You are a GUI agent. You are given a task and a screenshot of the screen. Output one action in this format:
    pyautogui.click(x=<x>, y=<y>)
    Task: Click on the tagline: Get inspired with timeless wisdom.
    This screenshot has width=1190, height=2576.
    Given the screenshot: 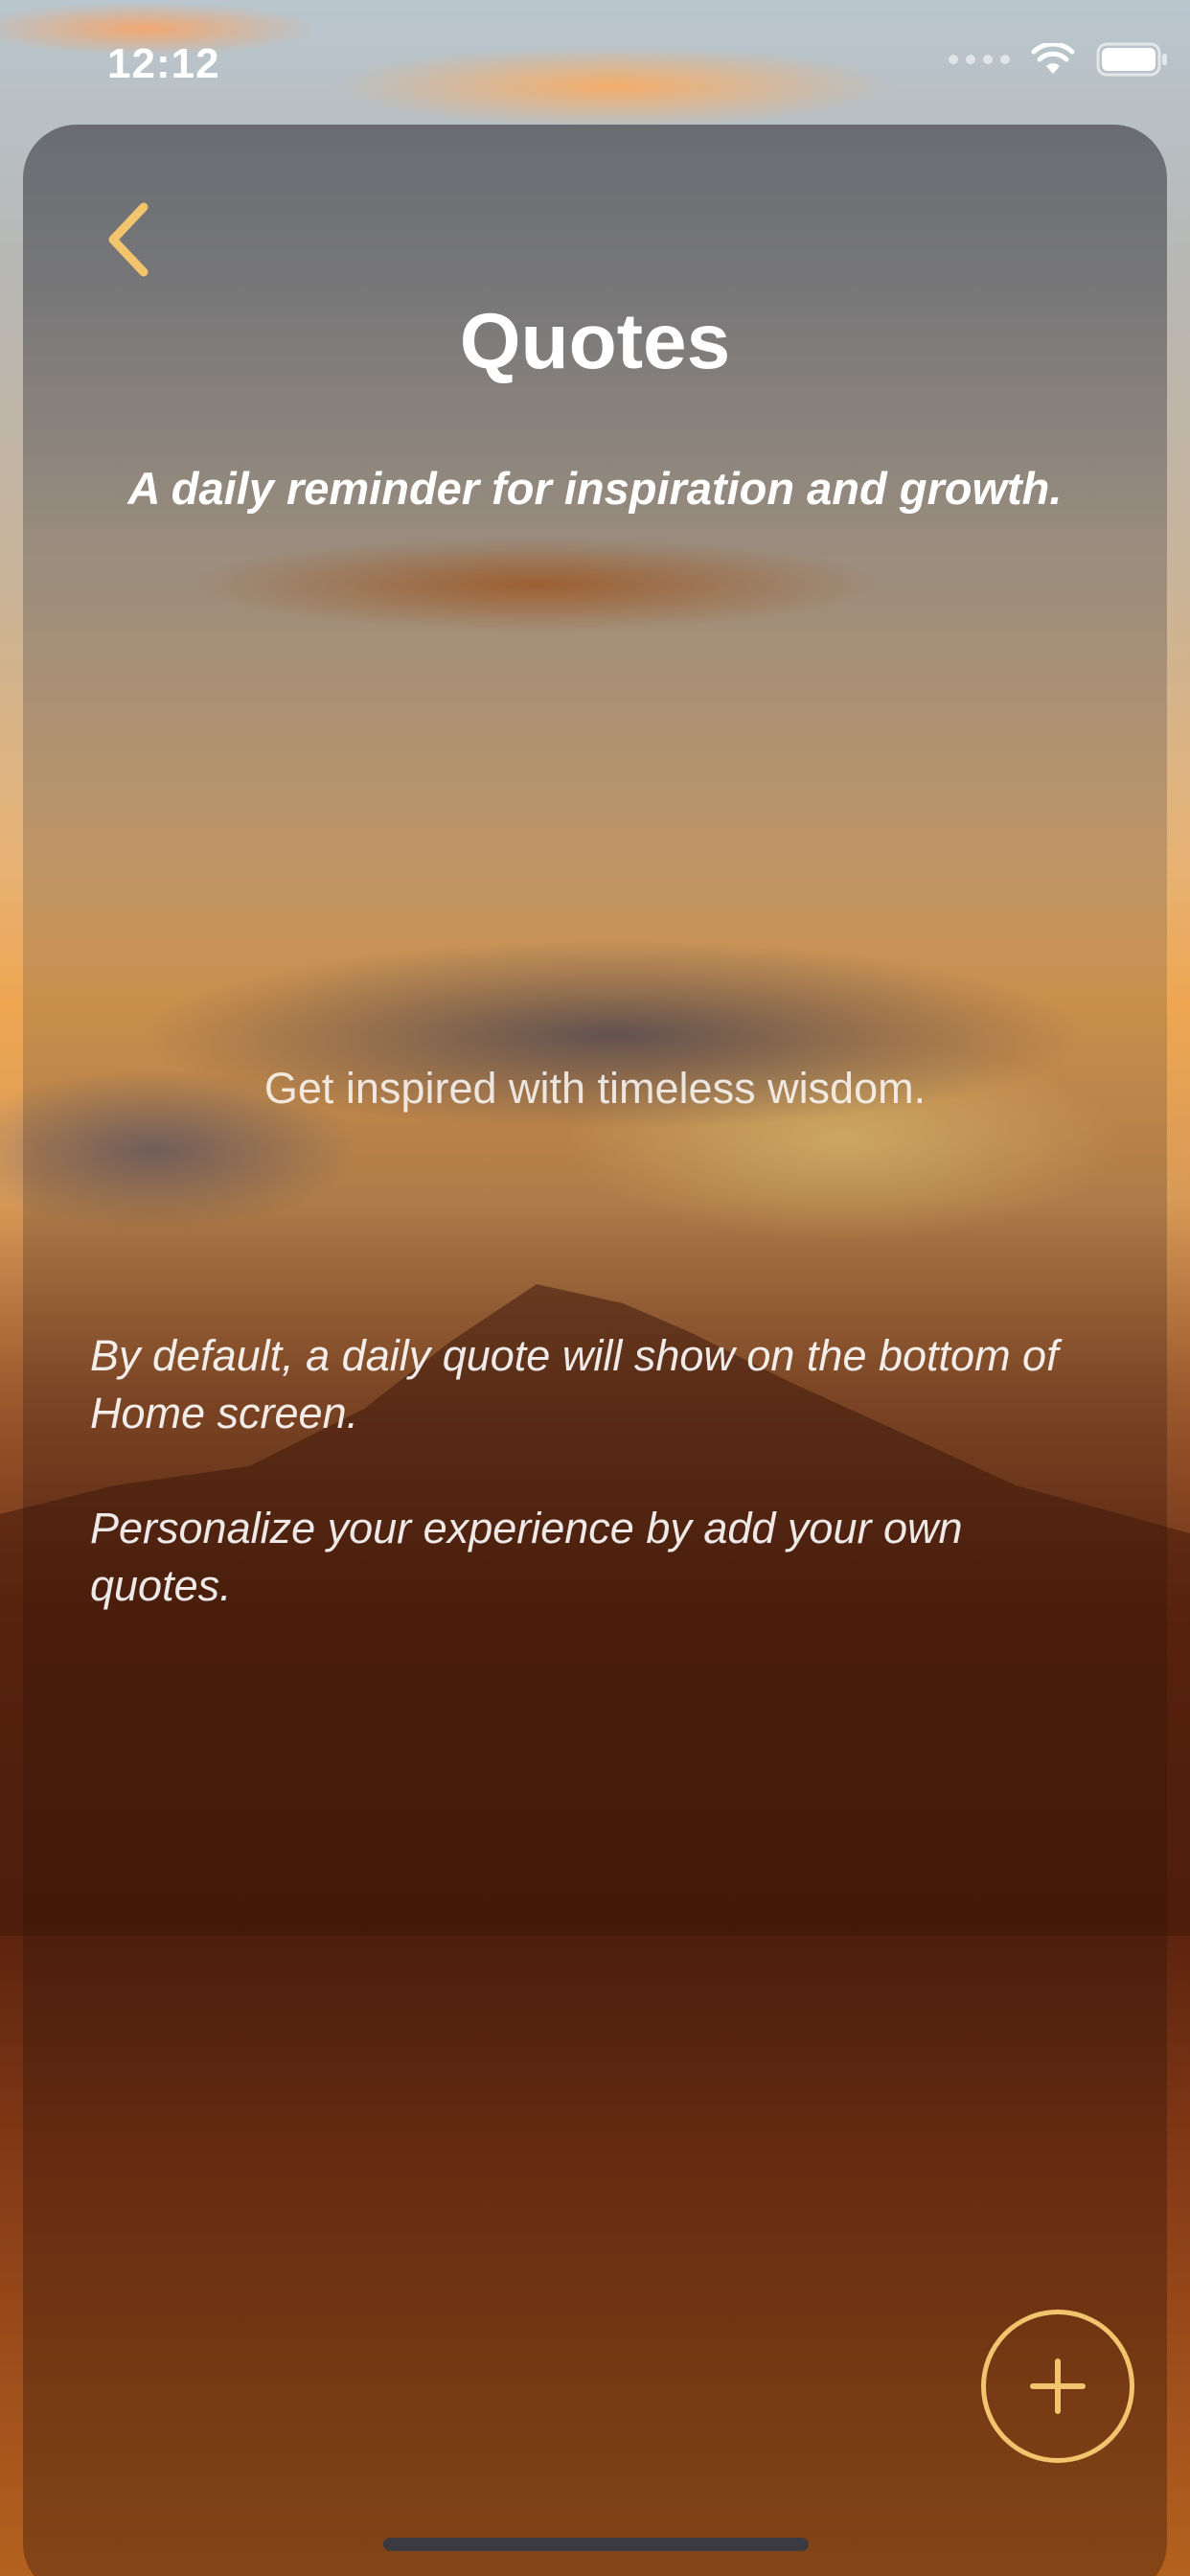 What is the action you would take?
    pyautogui.click(x=595, y=1088)
    